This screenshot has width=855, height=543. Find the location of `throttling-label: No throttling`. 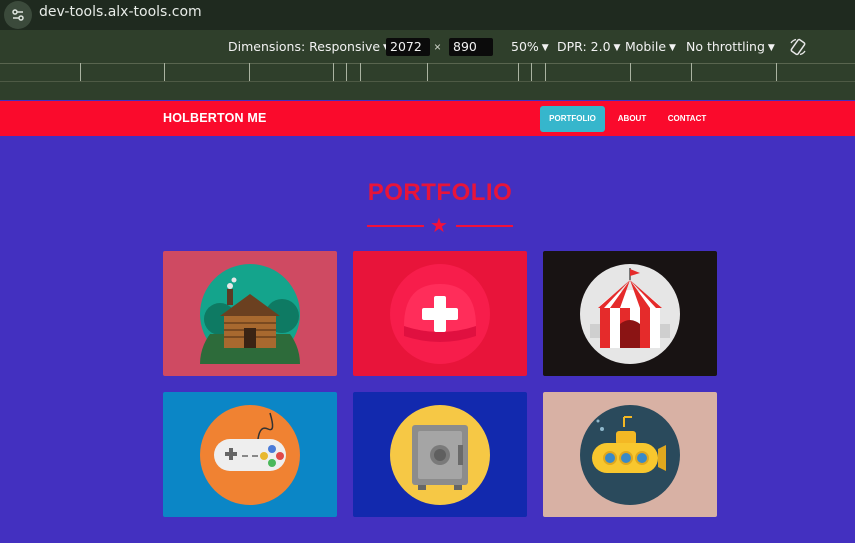

throttling-label: No throttling is located at coordinates (725, 46).